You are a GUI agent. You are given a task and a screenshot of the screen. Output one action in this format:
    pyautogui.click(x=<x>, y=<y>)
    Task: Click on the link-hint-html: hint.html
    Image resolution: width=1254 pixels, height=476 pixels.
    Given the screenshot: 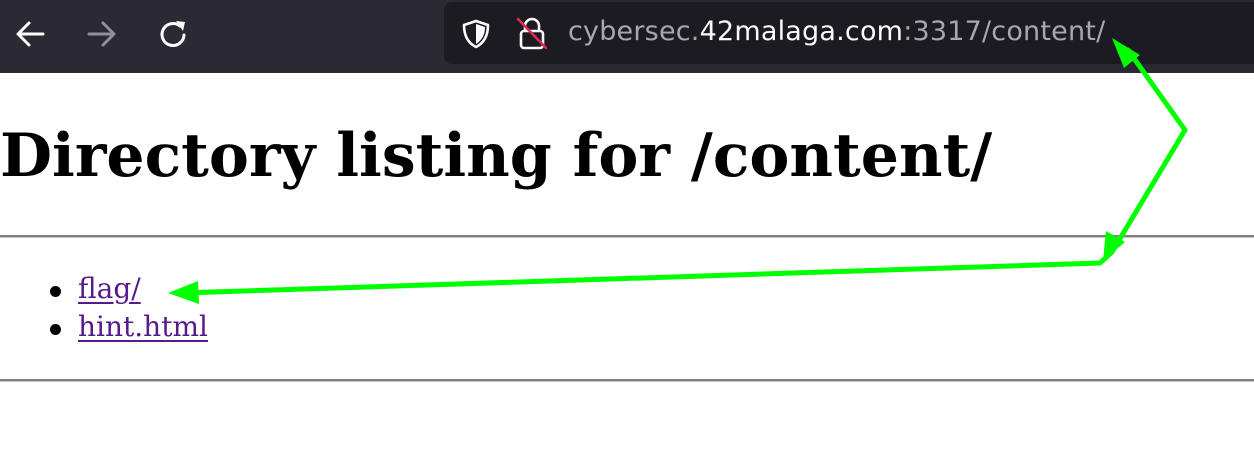 What is the action you would take?
    pyautogui.click(x=143, y=326)
    